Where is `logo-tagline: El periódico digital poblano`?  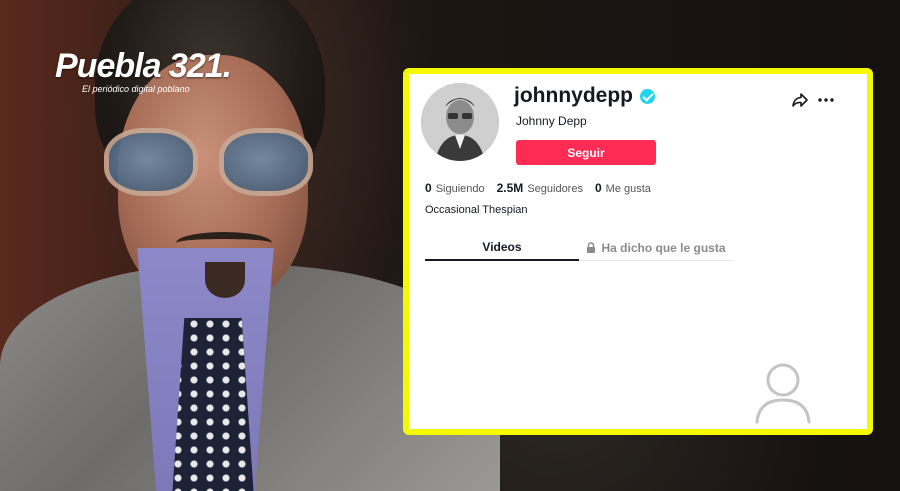 logo-tagline: El periódico digital poblano is located at coordinates (136, 89).